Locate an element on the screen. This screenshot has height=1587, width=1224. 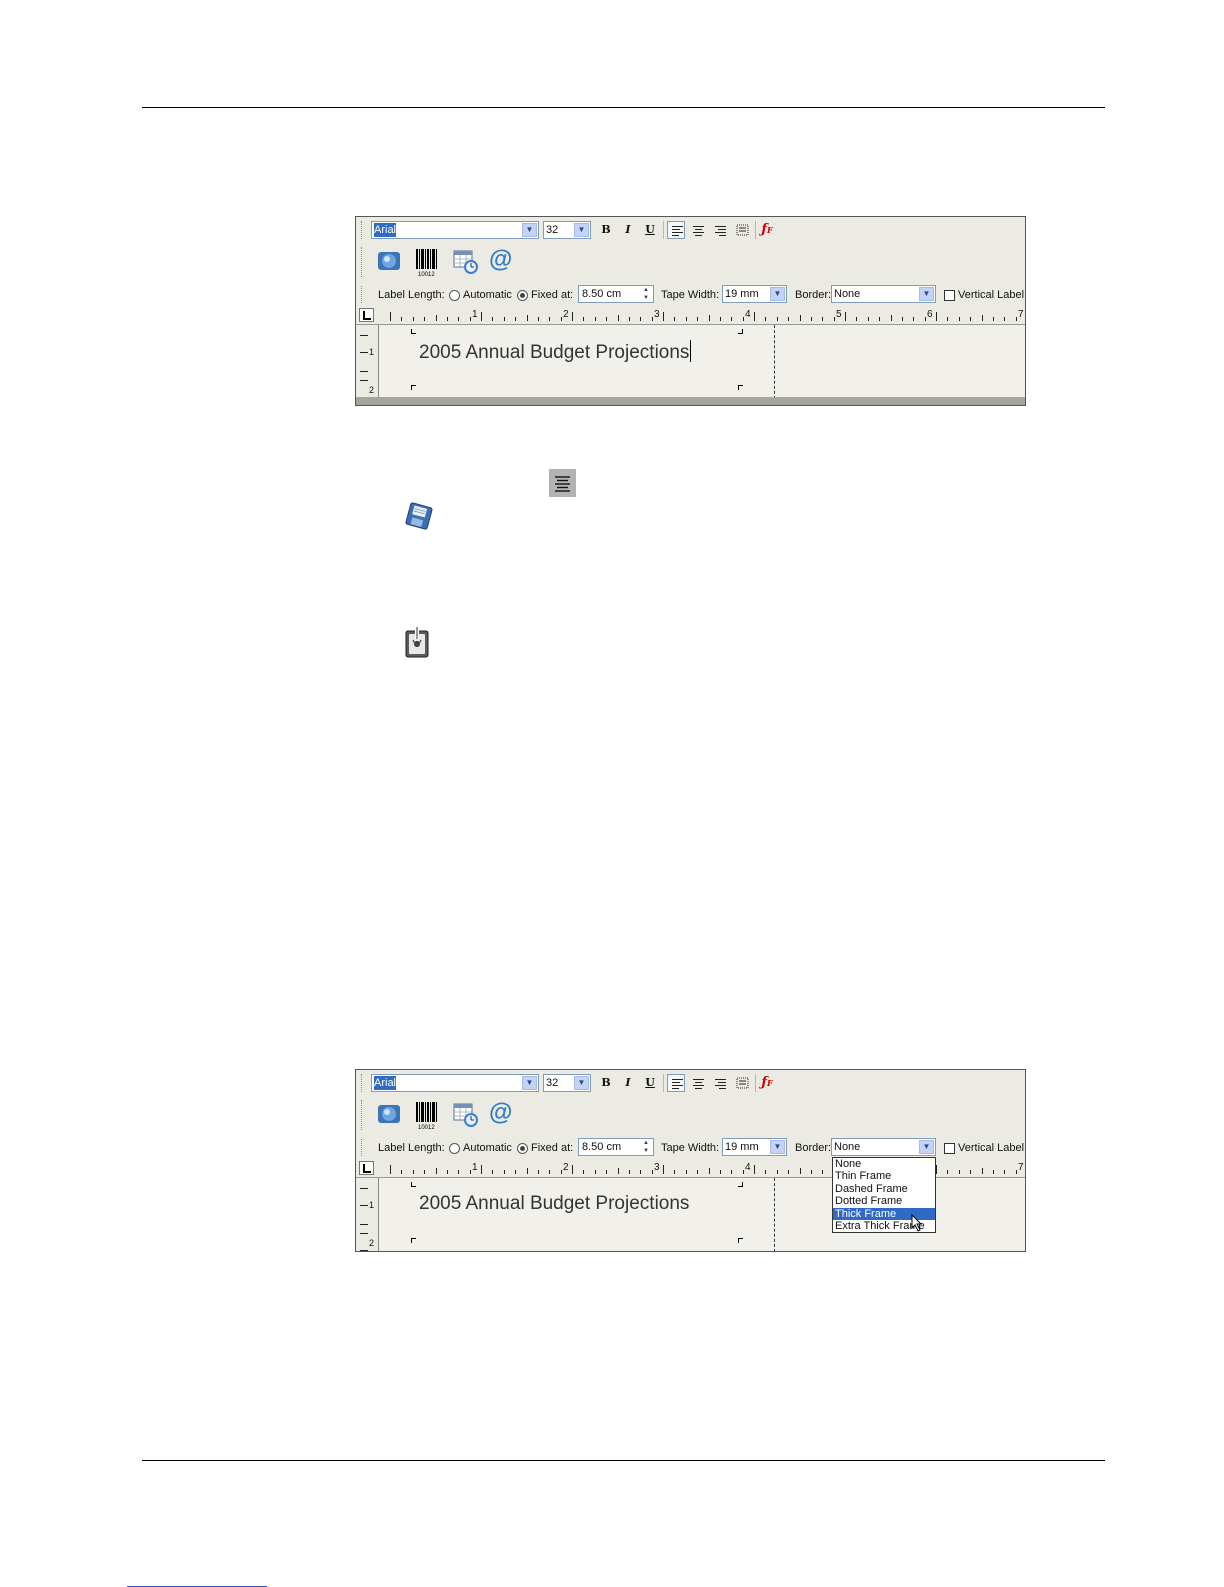
border-label: Border: is located at coordinates (813, 295).